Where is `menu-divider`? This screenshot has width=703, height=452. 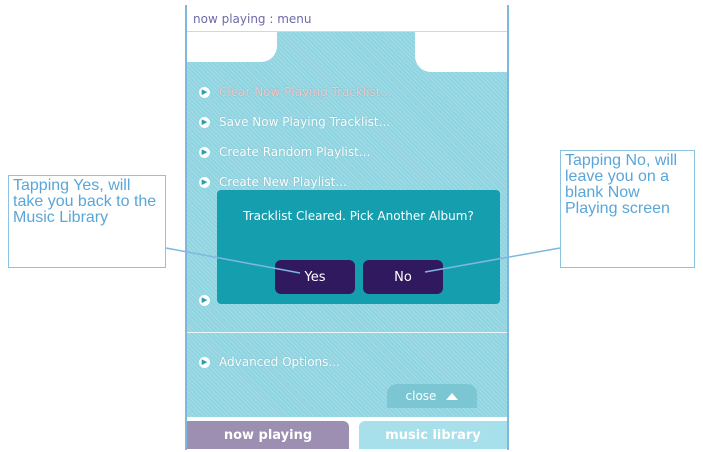 menu-divider is located at coordinates (347, 332).